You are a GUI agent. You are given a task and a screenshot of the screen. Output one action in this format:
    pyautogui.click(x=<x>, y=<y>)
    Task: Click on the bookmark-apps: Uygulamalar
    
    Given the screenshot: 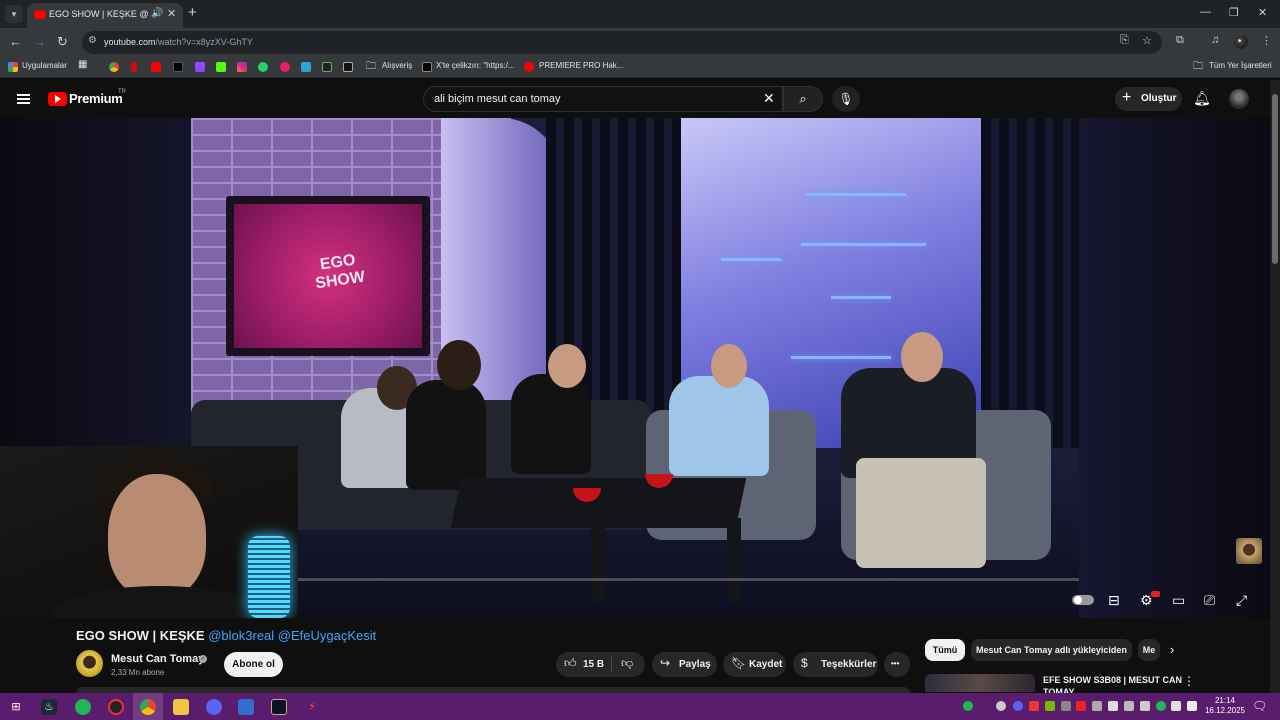 What is the action you would take?
    pyautogui.click(x=44, y=65)
    